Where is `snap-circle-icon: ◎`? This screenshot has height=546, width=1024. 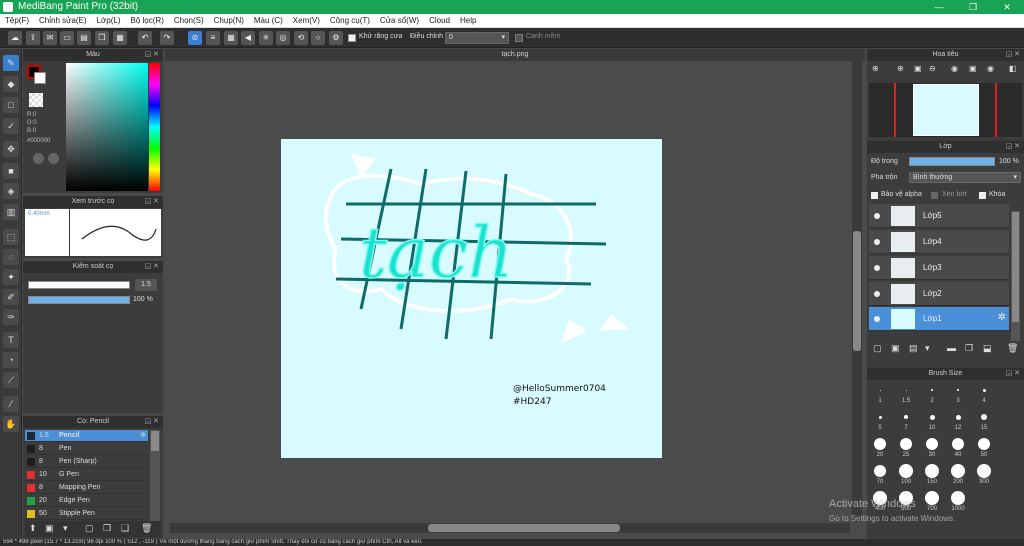 snap-circle-icon: ◎ is located at coordinates (283, 38).